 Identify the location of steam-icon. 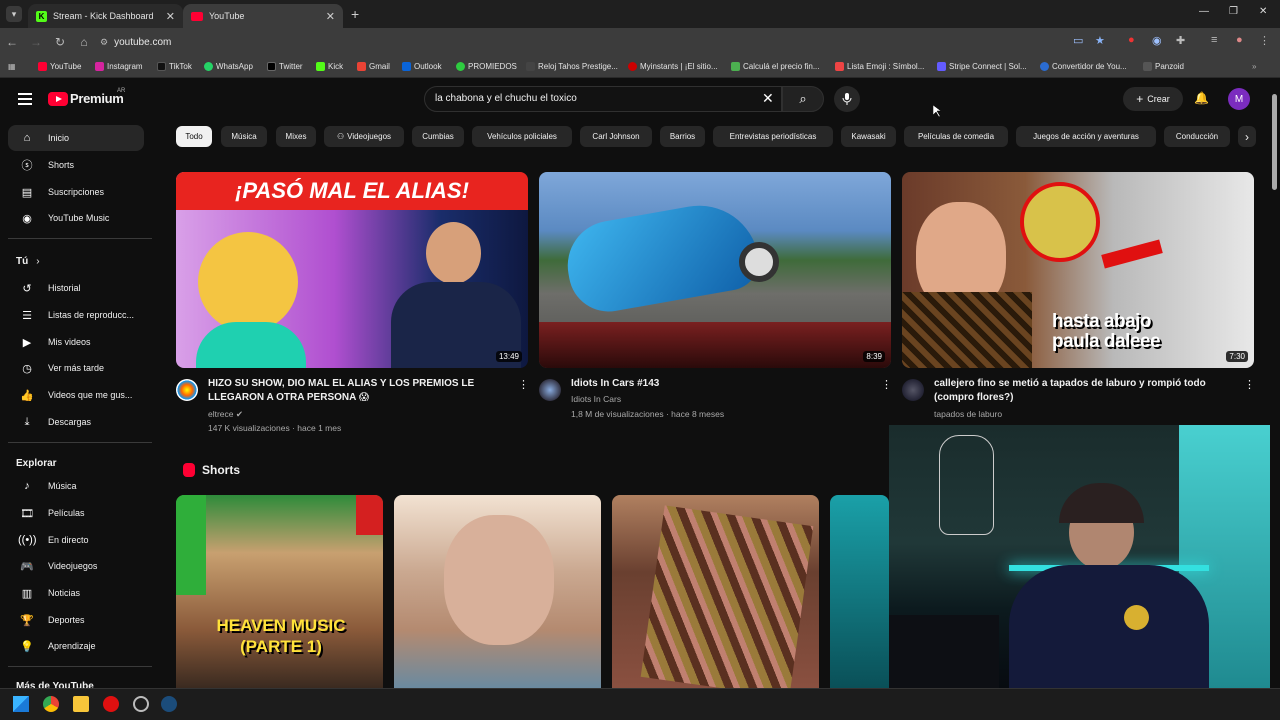
(169, 704).